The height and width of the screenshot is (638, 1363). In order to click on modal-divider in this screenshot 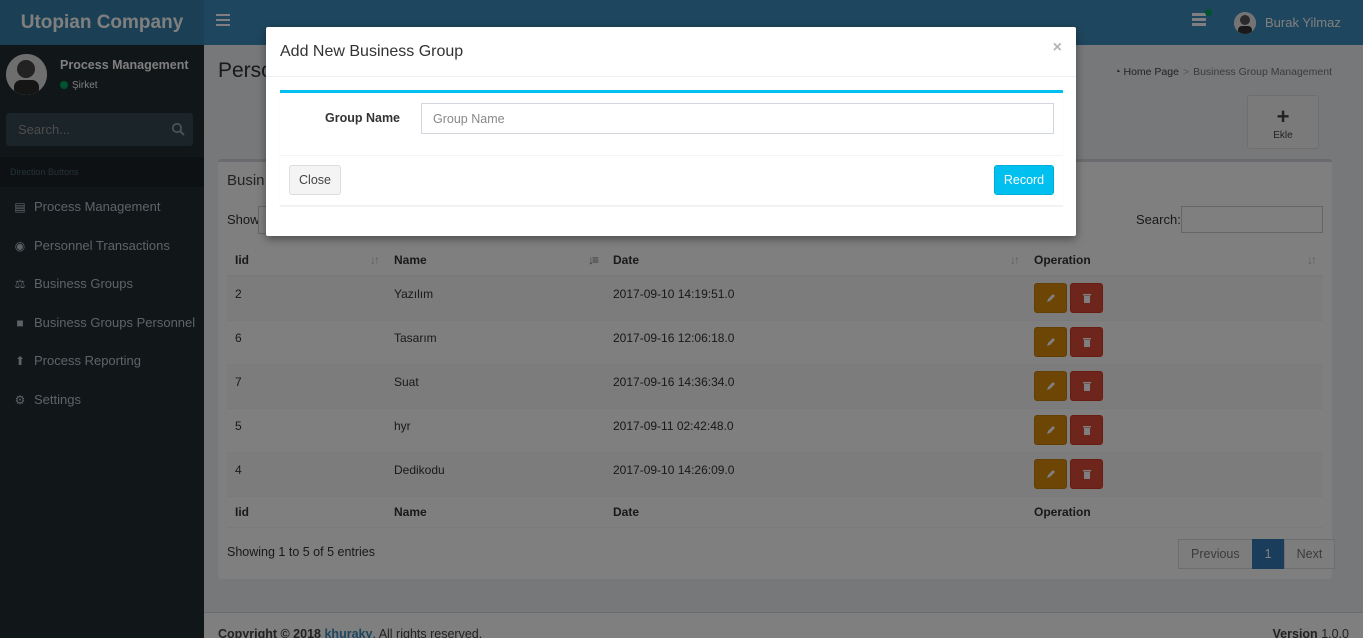, I will do `click(671, 76)`.